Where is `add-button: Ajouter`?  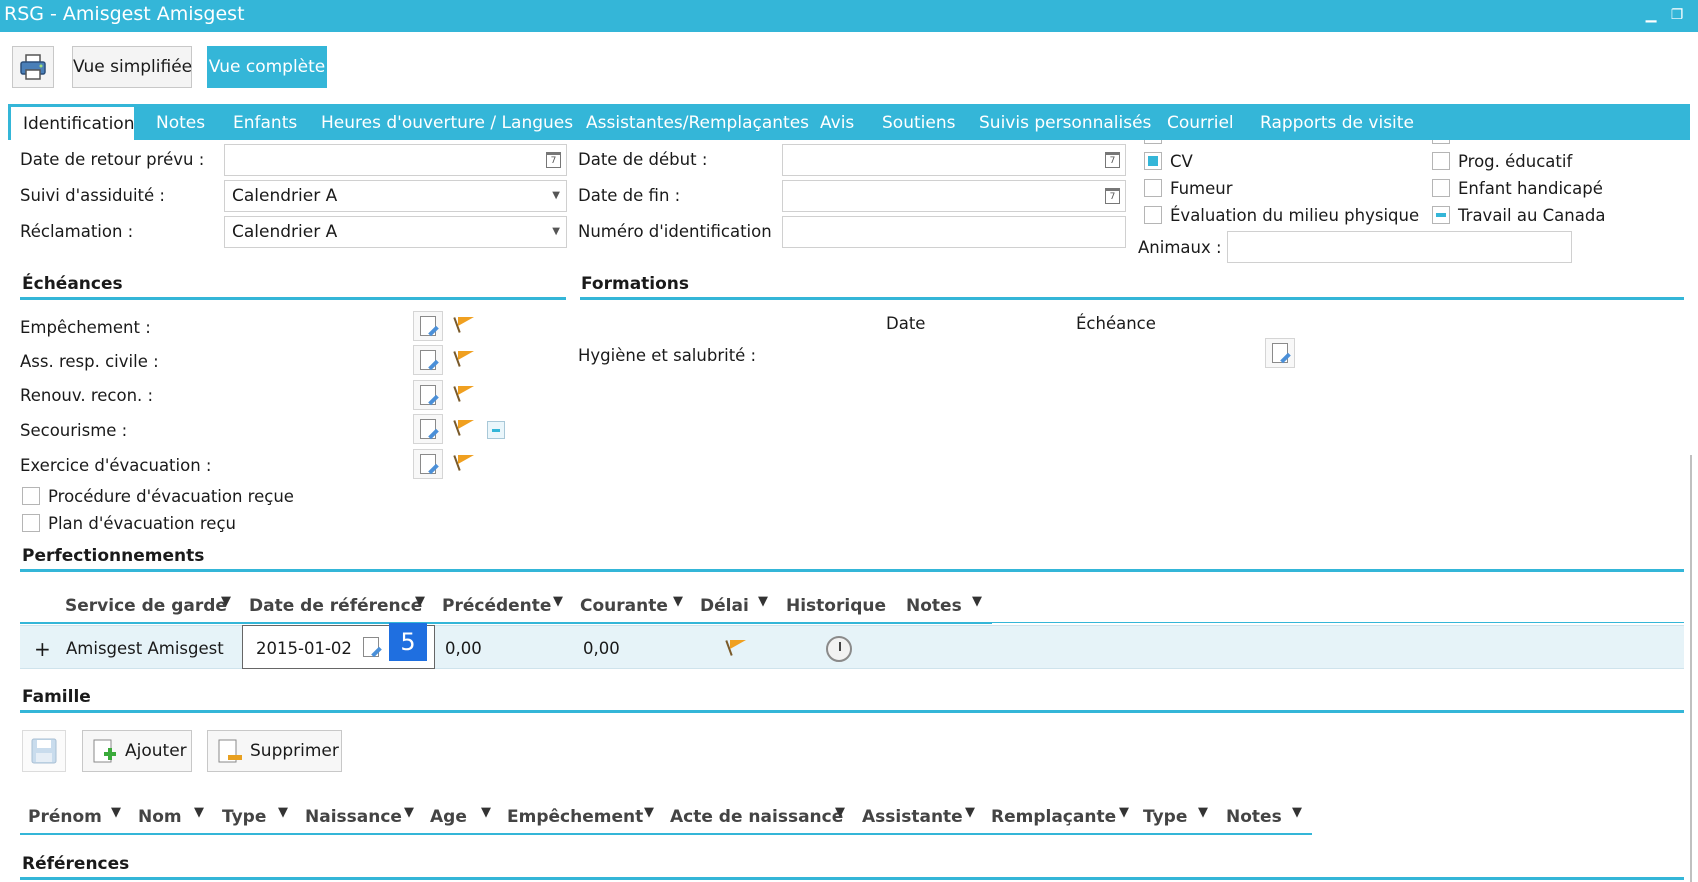
add-button: Ajouter is located at coordinates (137, 751).